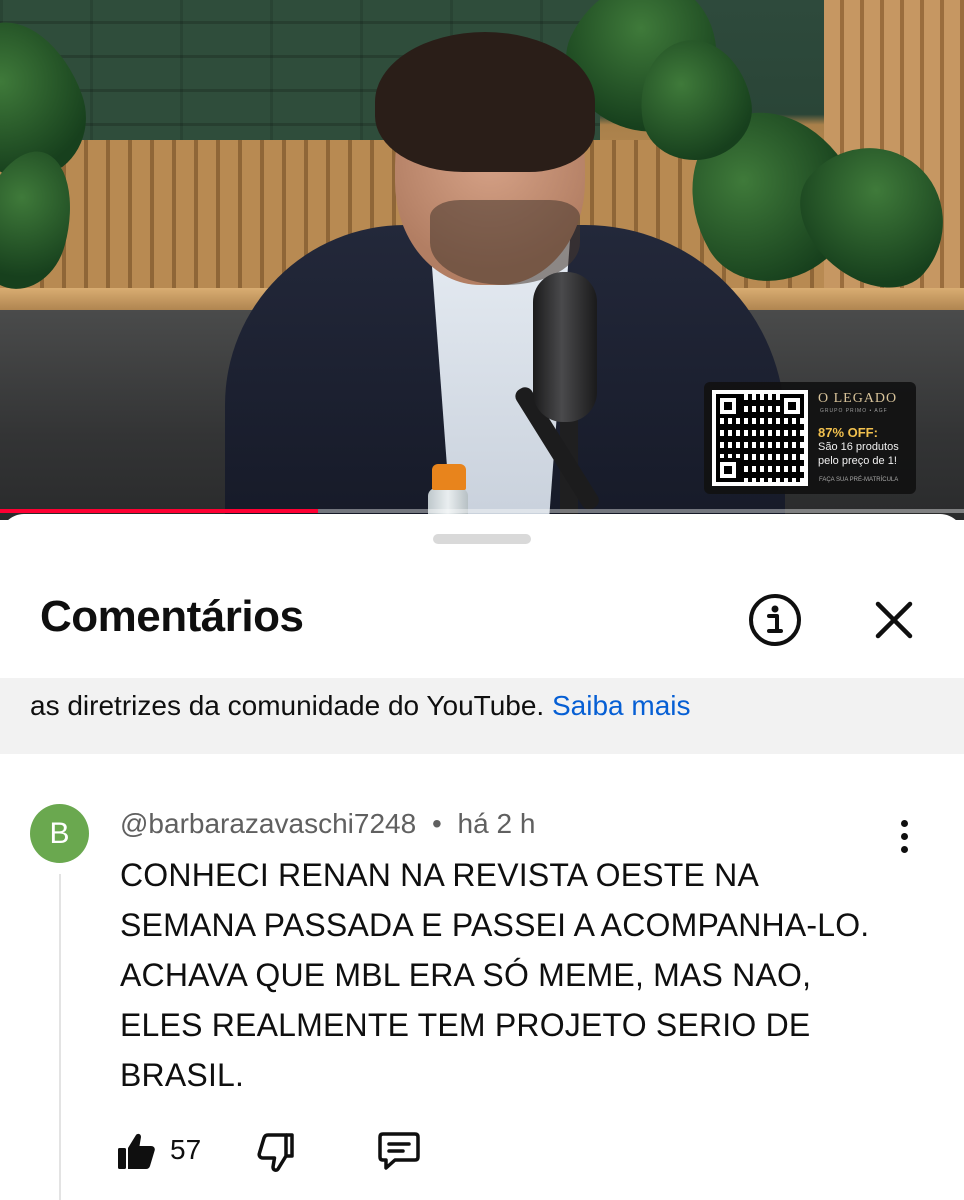  I want to click on comment-meta: @barbarazavaschi7248 • há 2 h, so click(327, 824).